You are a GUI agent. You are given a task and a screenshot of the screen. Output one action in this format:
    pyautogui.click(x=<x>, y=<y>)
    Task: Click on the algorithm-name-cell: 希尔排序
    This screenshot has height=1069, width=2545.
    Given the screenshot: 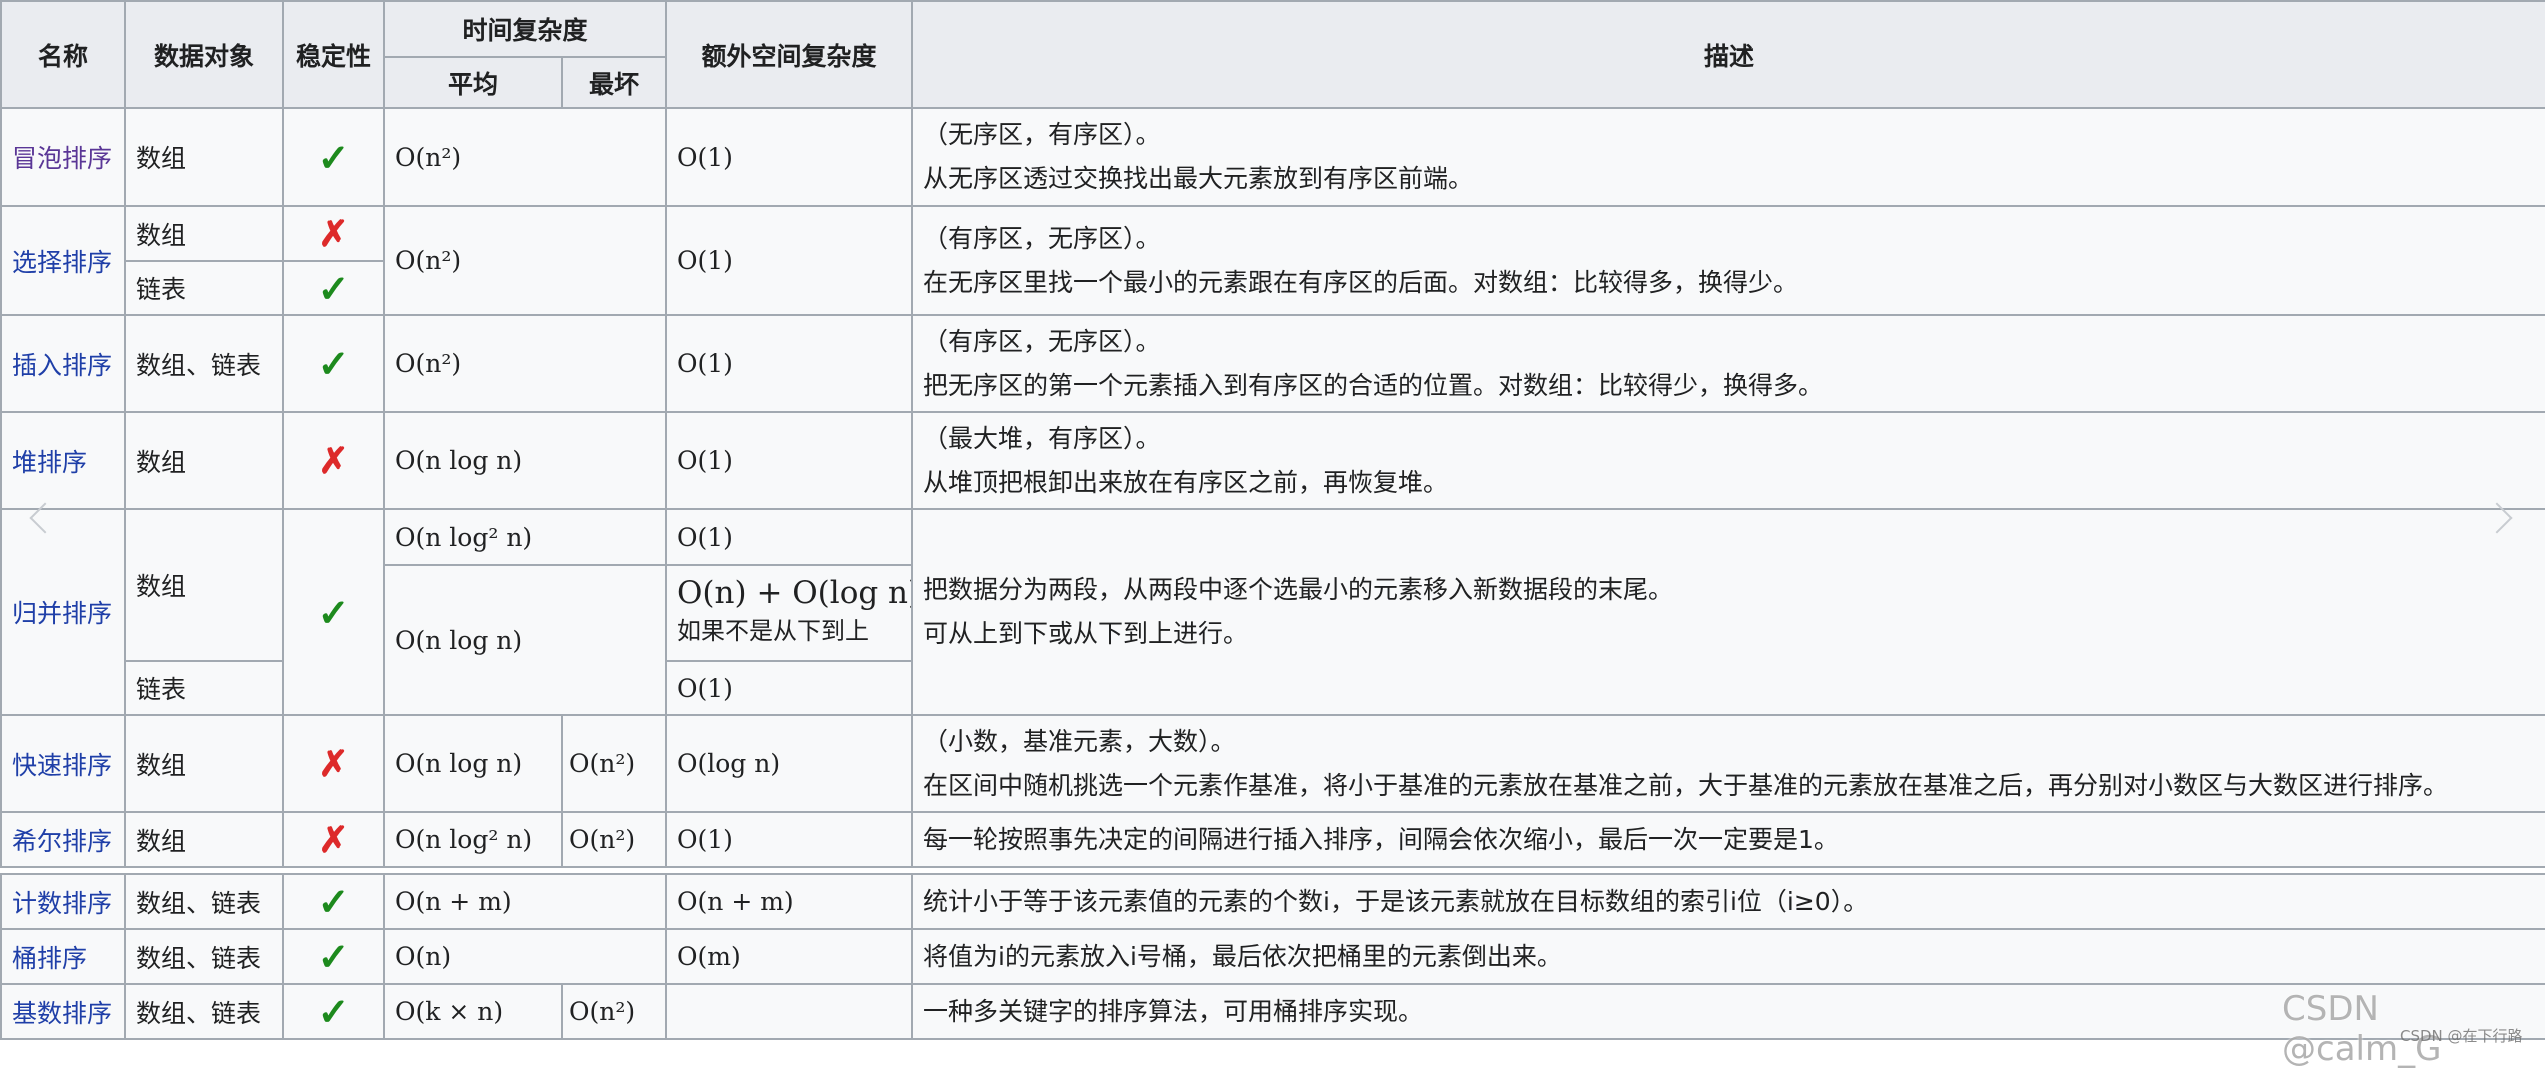 What is the action you would take?
    pyautogui.click(x=63, y=839)
    